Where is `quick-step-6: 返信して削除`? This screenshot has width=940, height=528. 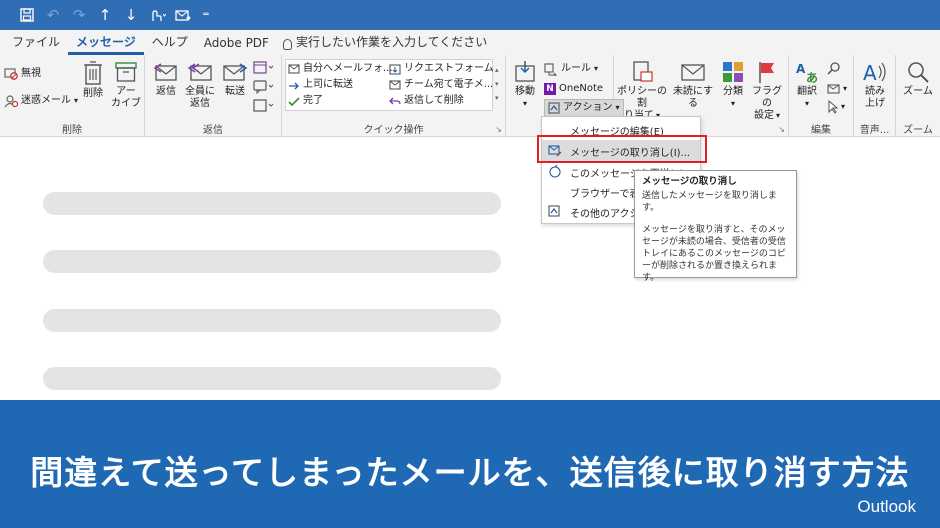 quick-step-6: 返信して削除 is located at coordinates (426, 101).